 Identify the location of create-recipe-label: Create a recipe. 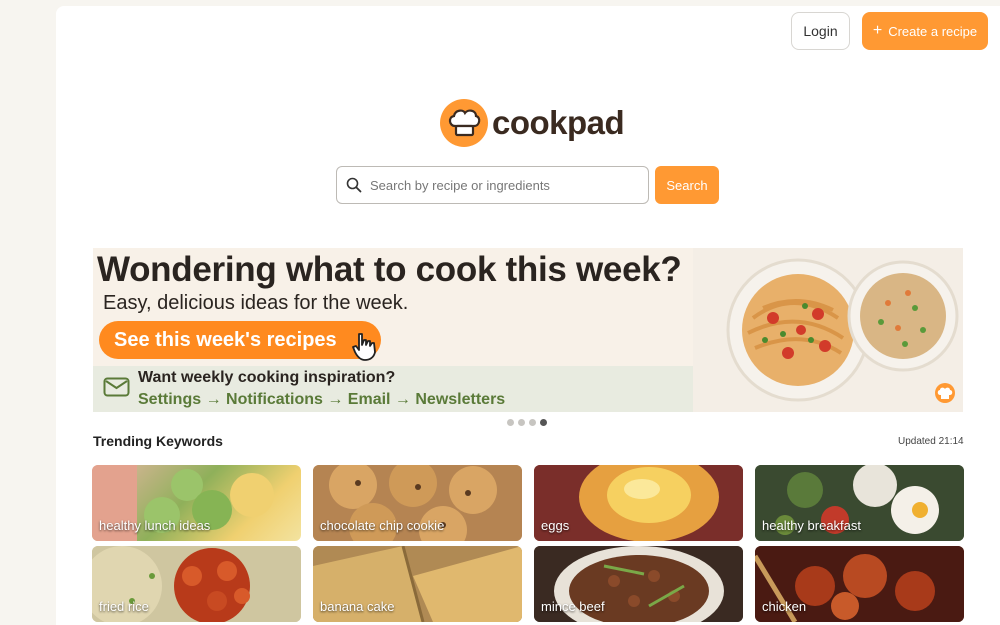
(933, 31).